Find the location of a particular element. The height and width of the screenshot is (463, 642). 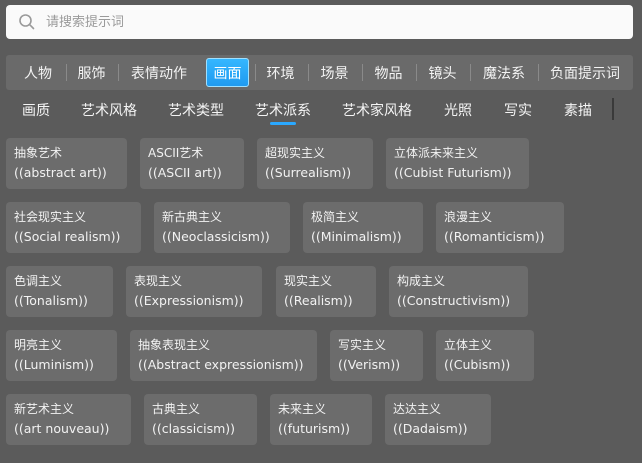

prompt-card: 超现实主义 ((Surrealism)) is located at coordinates (315, 163).